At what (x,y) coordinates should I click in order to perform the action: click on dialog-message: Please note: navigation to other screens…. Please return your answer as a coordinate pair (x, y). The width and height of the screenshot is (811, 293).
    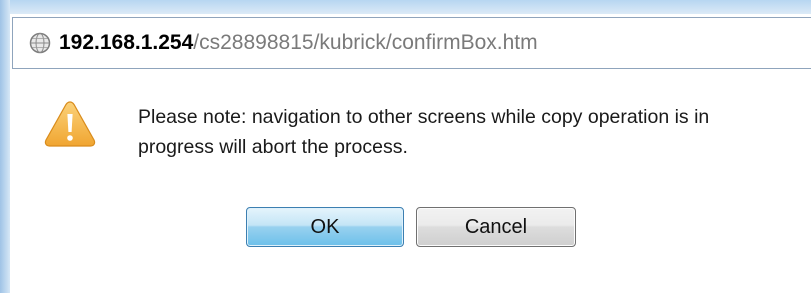
    Looking at the image, I should click on (424, 132).